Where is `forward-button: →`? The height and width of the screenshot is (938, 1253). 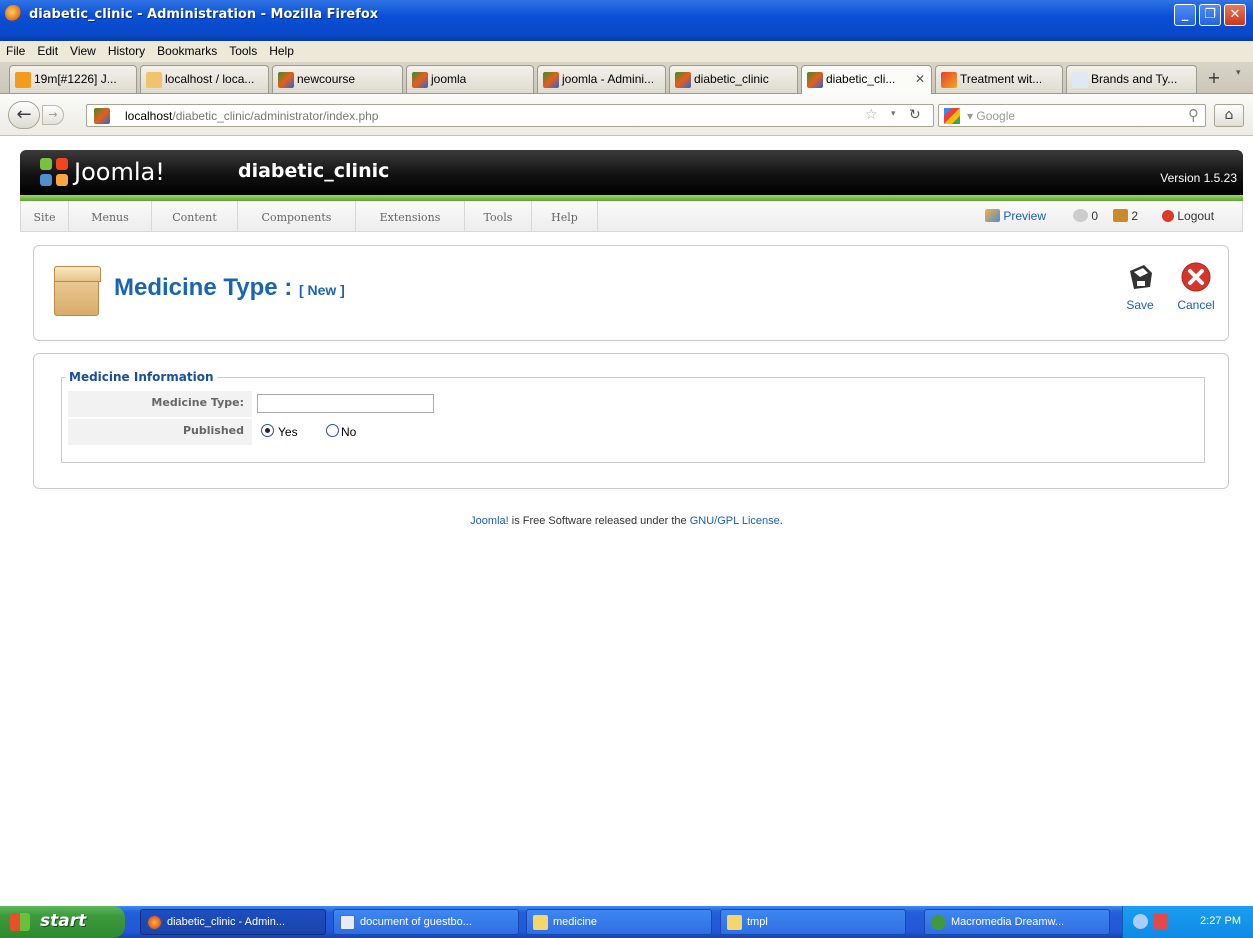
forward-button: → is located at coordinates (53, 115).